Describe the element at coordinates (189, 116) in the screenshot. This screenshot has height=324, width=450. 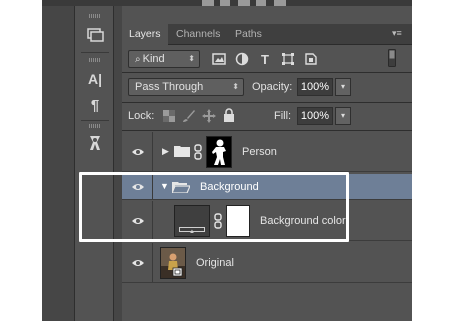
I see `lock-brush-icon` at that location.